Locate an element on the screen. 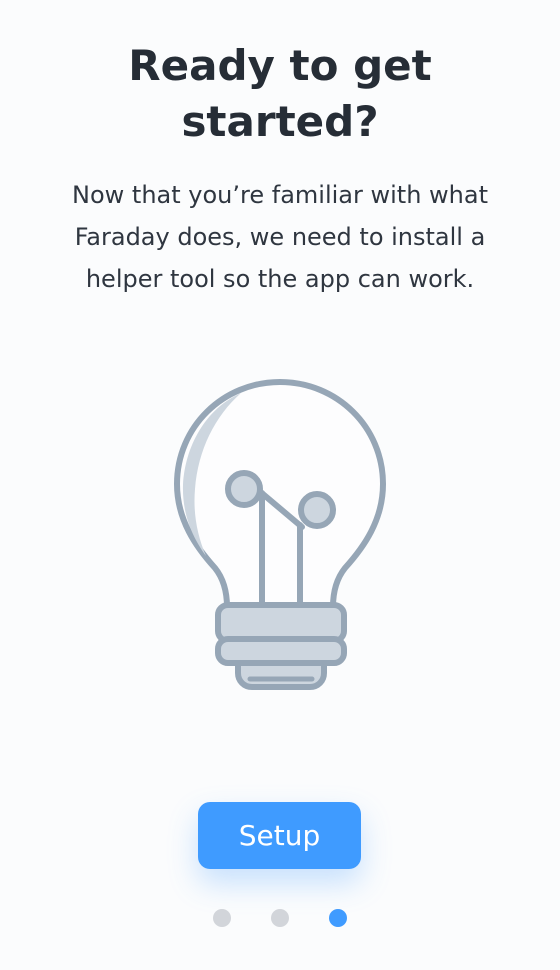 This screenshot has width=560, height=970. page-indicator is located at coordinates (280, 919).